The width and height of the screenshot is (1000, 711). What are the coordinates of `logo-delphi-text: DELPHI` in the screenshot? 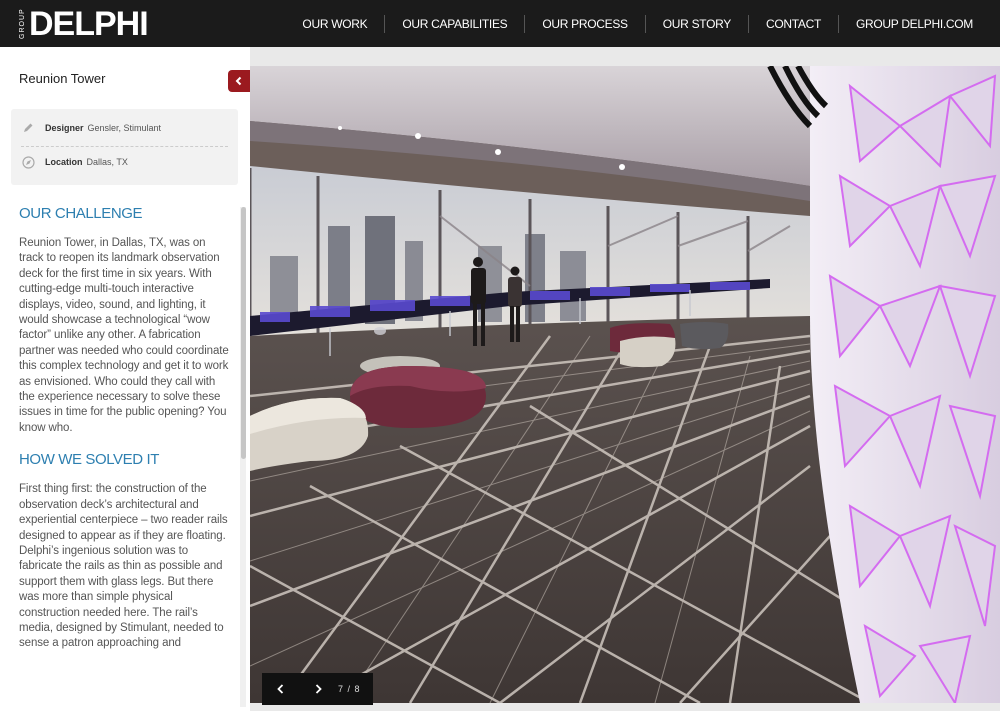 It's located at (89, 24).